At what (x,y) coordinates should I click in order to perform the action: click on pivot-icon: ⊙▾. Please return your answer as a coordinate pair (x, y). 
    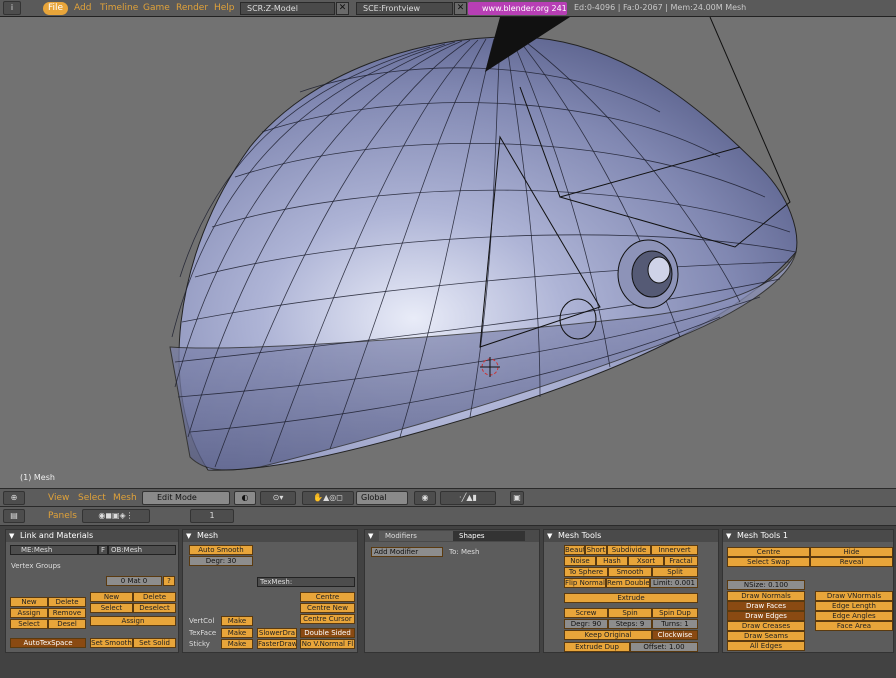
    Looking at the image, I should click on (278, 498).